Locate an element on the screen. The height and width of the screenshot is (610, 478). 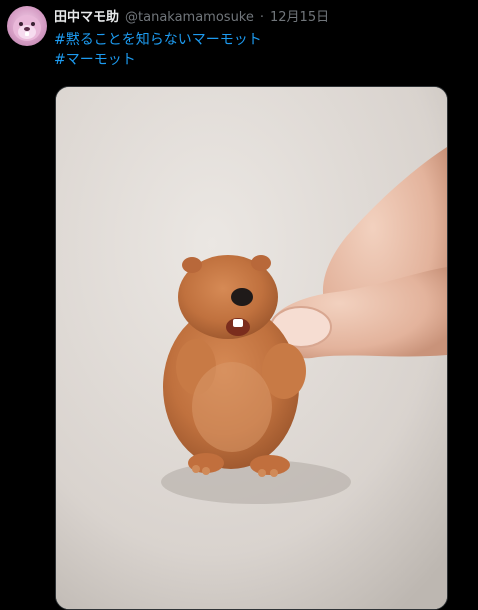
author-handle: @tanakamamosuke is located at coordinates (189, 18).